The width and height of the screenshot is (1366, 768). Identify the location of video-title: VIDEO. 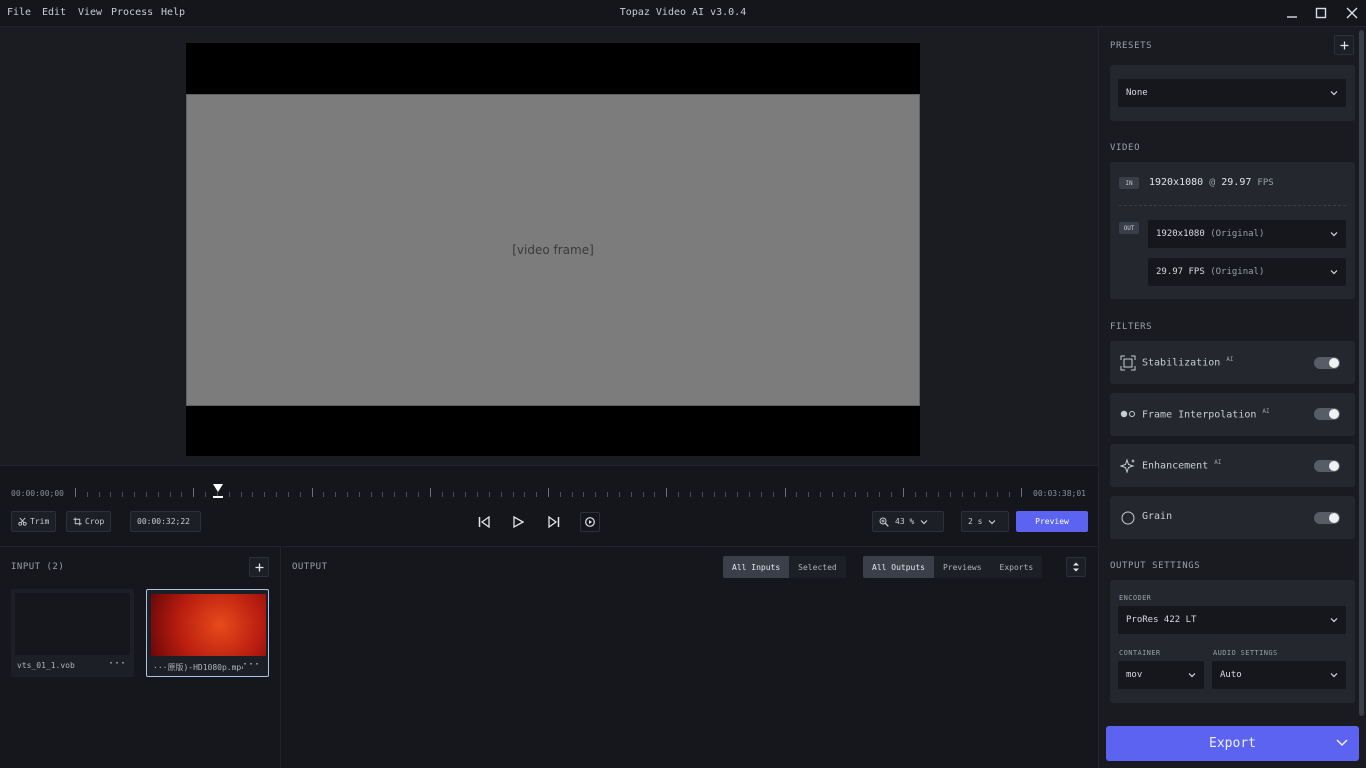
(1125, 148).